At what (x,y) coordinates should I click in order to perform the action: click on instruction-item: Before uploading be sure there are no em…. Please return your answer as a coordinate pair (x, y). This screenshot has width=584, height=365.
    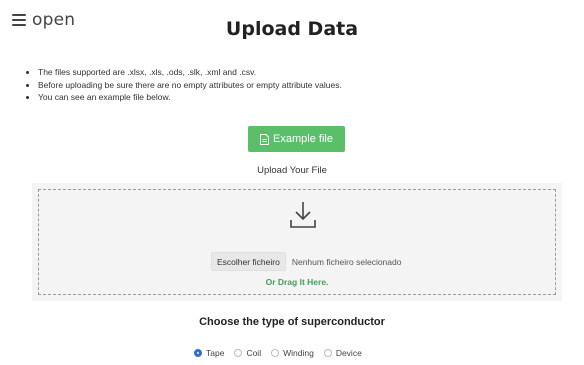
    Looking at the image, I should click on (190, 85).